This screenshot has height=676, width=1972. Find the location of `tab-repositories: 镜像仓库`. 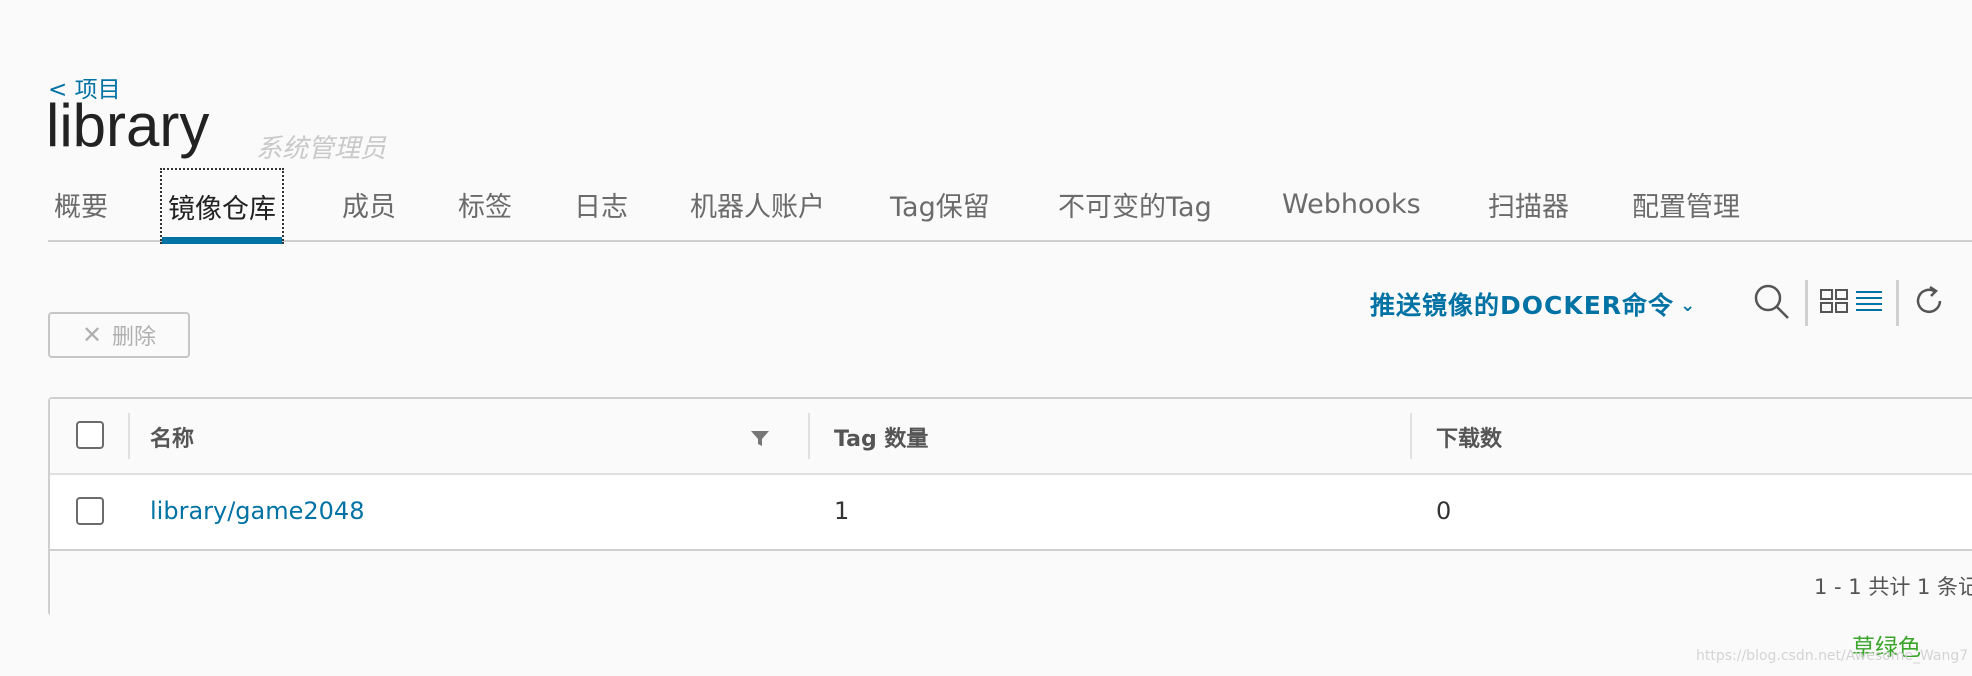

tab-repositories: 镜像仓库 is located at coordinates (222, 206).